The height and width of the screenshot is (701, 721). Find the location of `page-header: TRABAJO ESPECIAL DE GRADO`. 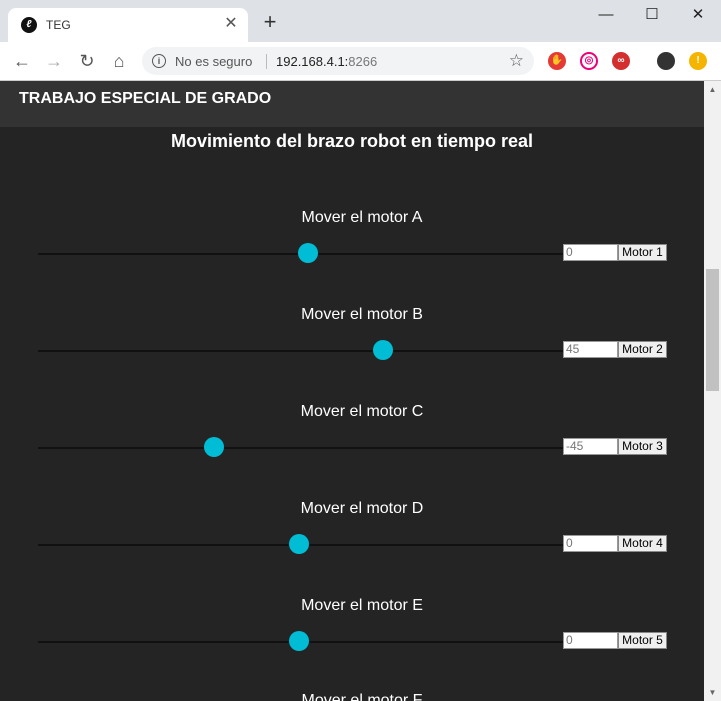

page-header: TRABAJO ESPECIAL DE GRADO is located at coordinates (352, 104).